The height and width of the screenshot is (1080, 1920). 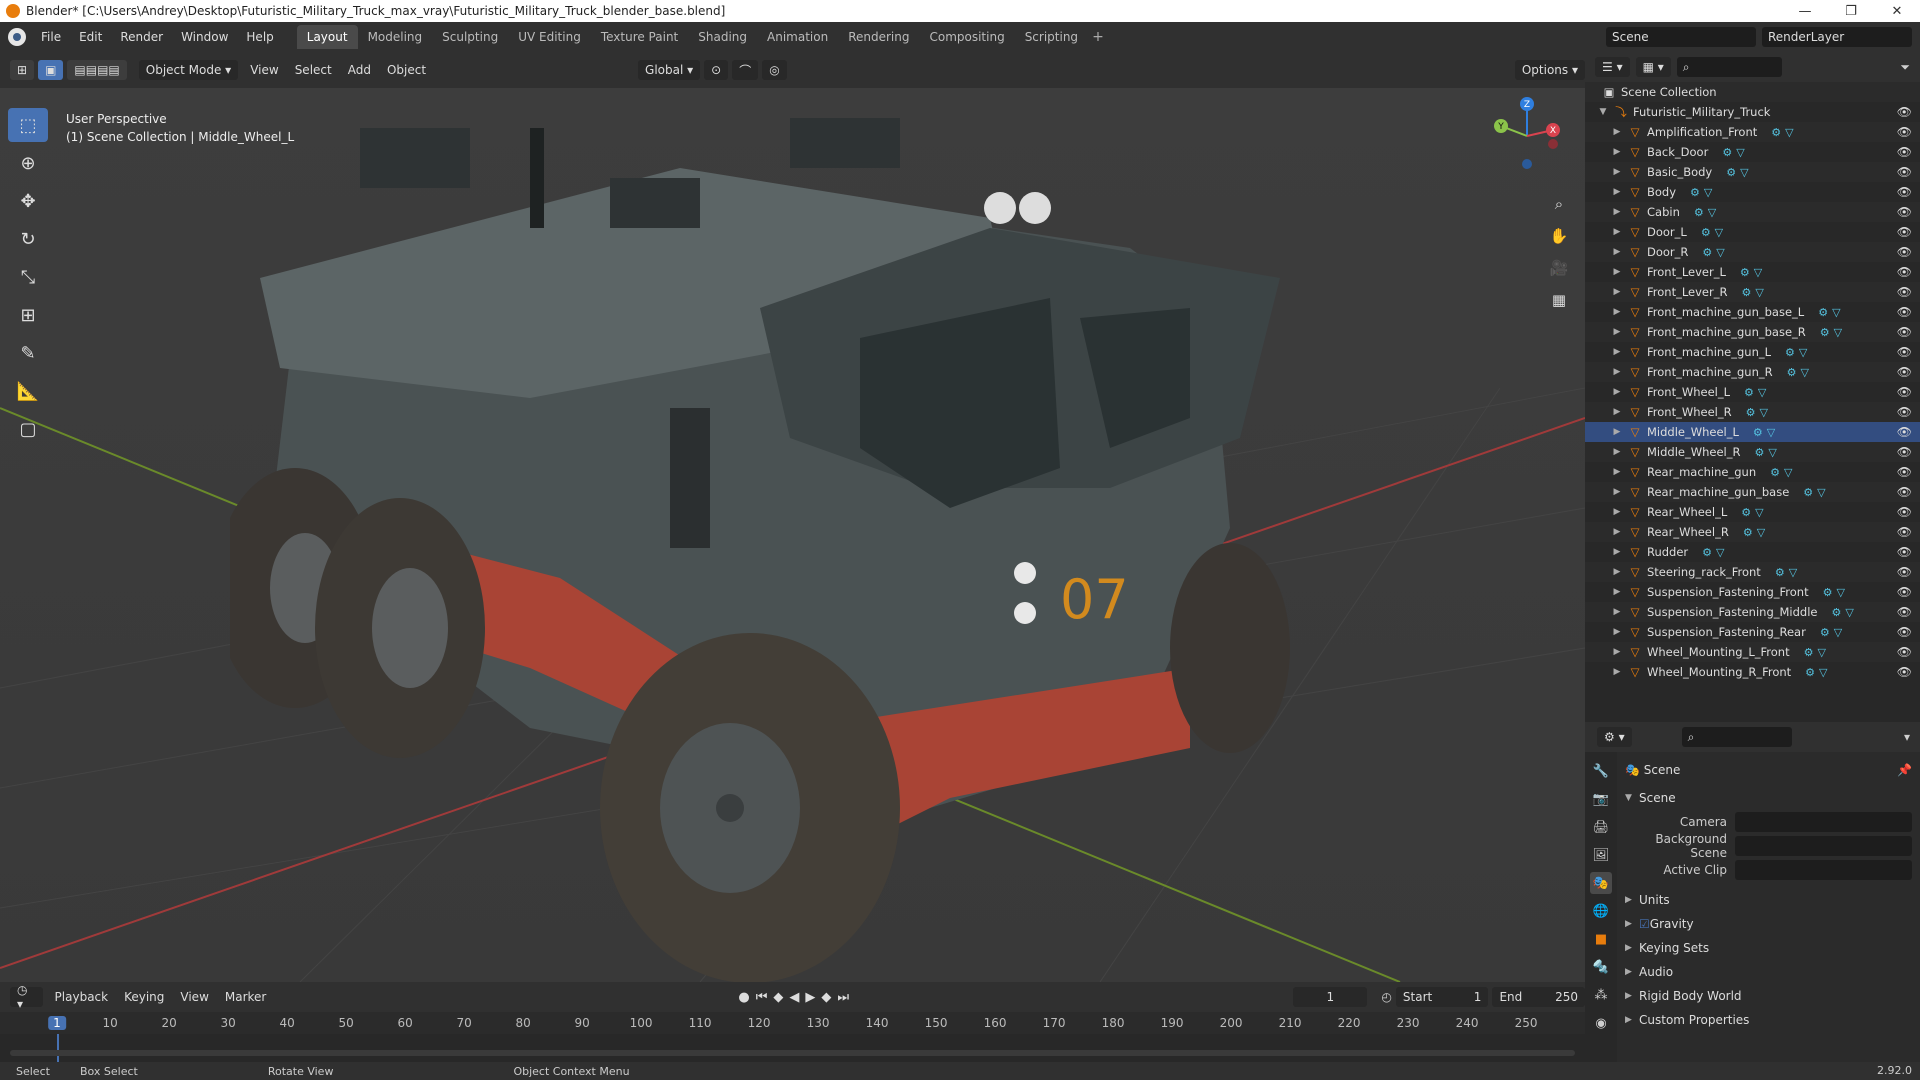 What do you see at coordinates (259, 37) in the screenshot?
I see `menu-help: Help` at bounding box center [259, 37].